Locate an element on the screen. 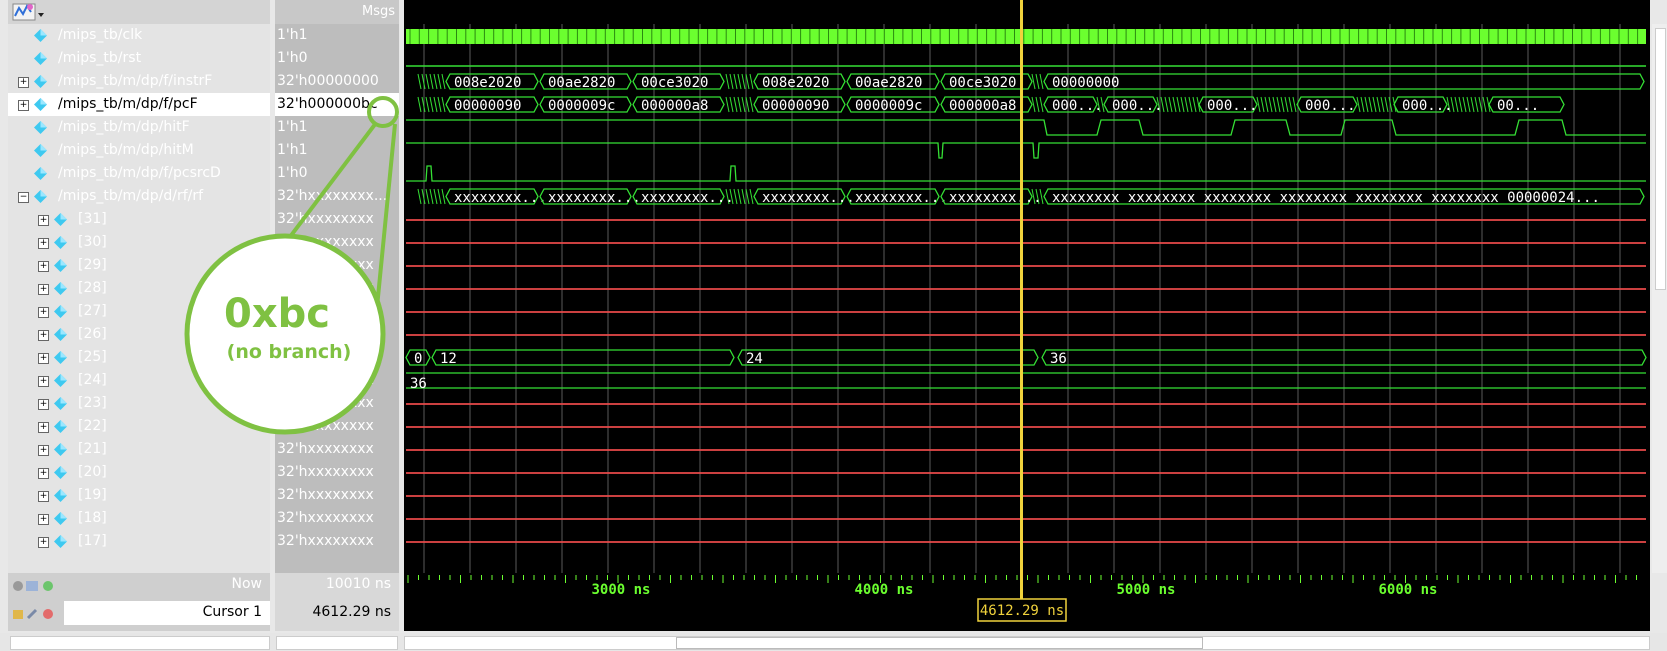 This screenshot has width=1667, height=651. signal-row: + [23] is located at coordinates (139, 403).